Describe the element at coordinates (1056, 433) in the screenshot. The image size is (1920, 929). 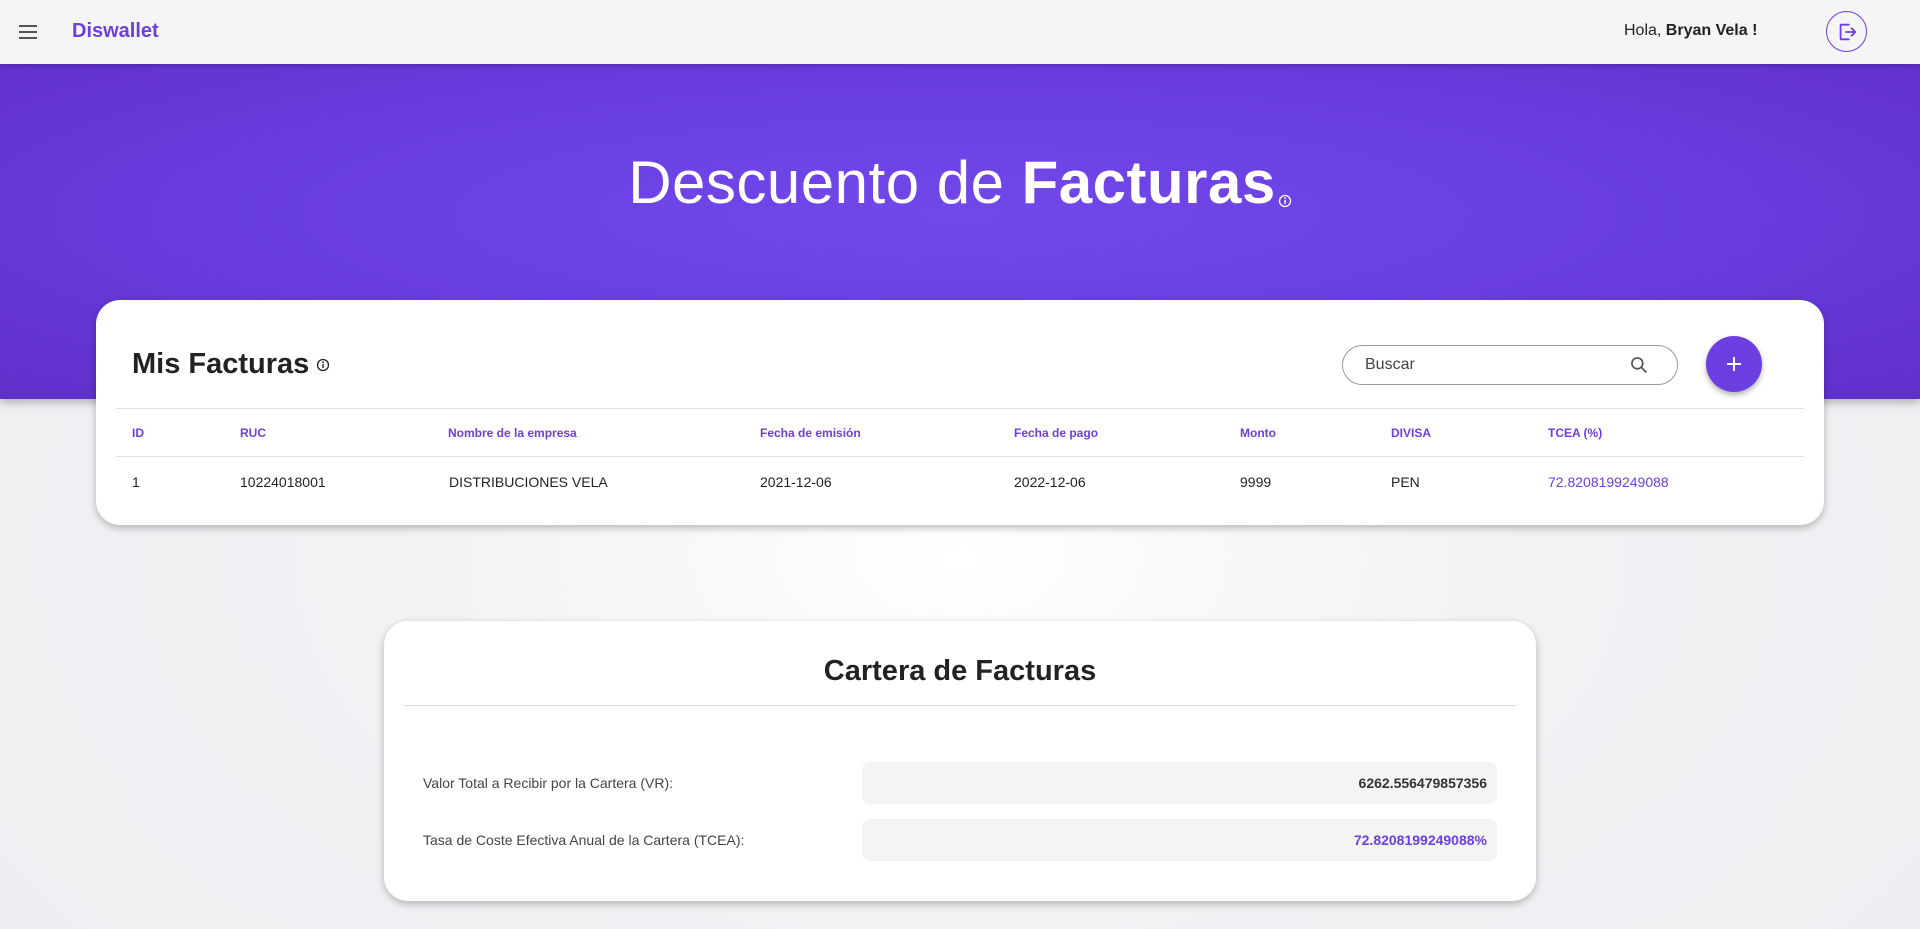
I see `column-header: Fecha de pago` at that location.